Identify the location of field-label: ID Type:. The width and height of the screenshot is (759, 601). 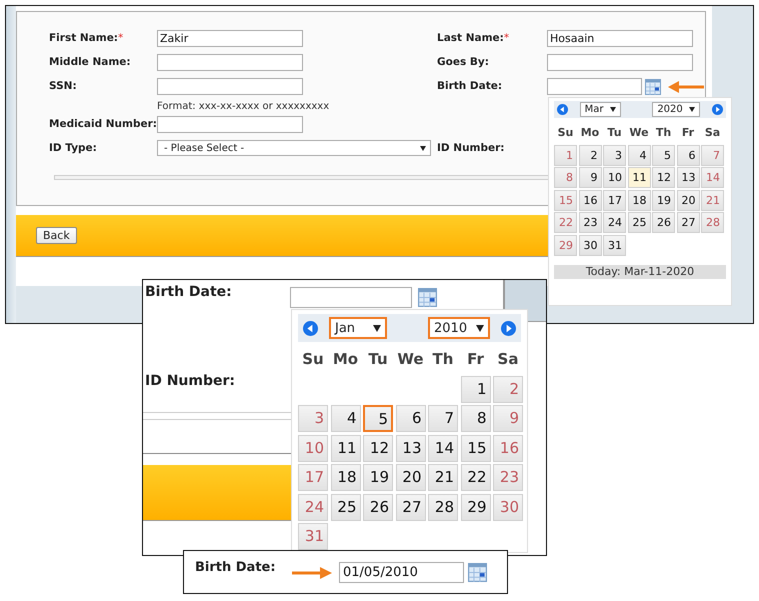
(73, 148).